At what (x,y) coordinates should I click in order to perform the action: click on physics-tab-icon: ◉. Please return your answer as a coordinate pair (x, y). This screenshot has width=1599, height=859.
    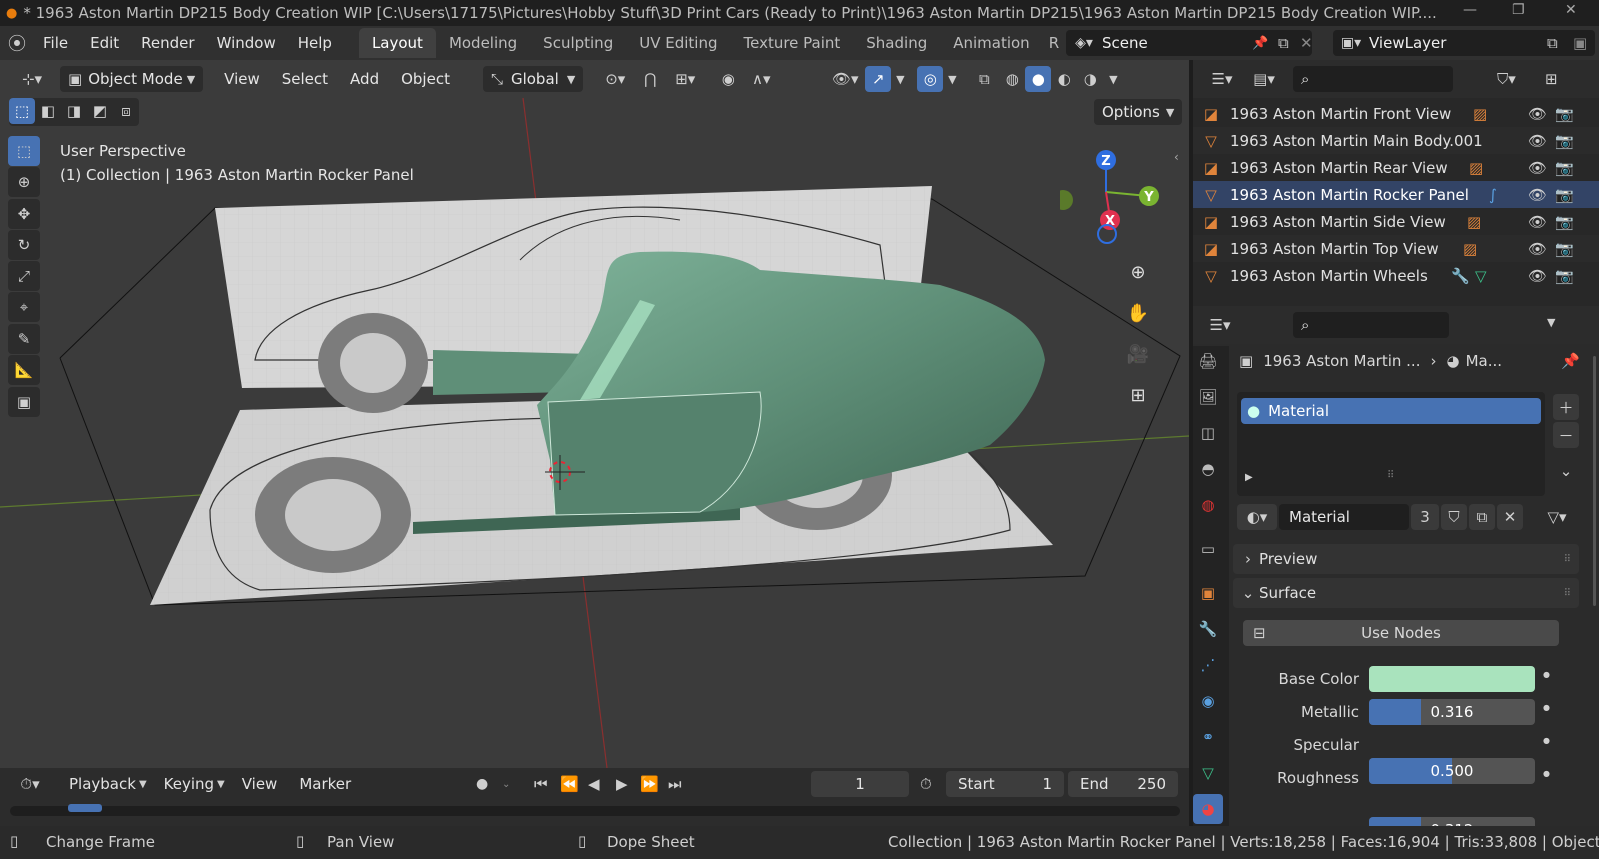
    Looking at the image, I should click on (1208, 701).